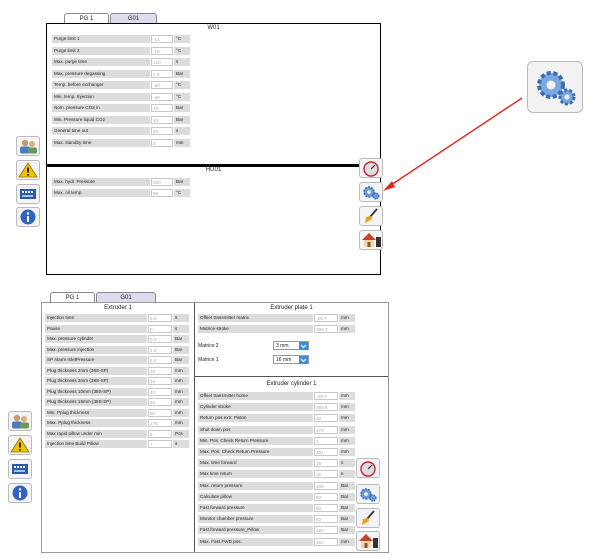  I want to click on param-value-input: -80, so click(162, 85).